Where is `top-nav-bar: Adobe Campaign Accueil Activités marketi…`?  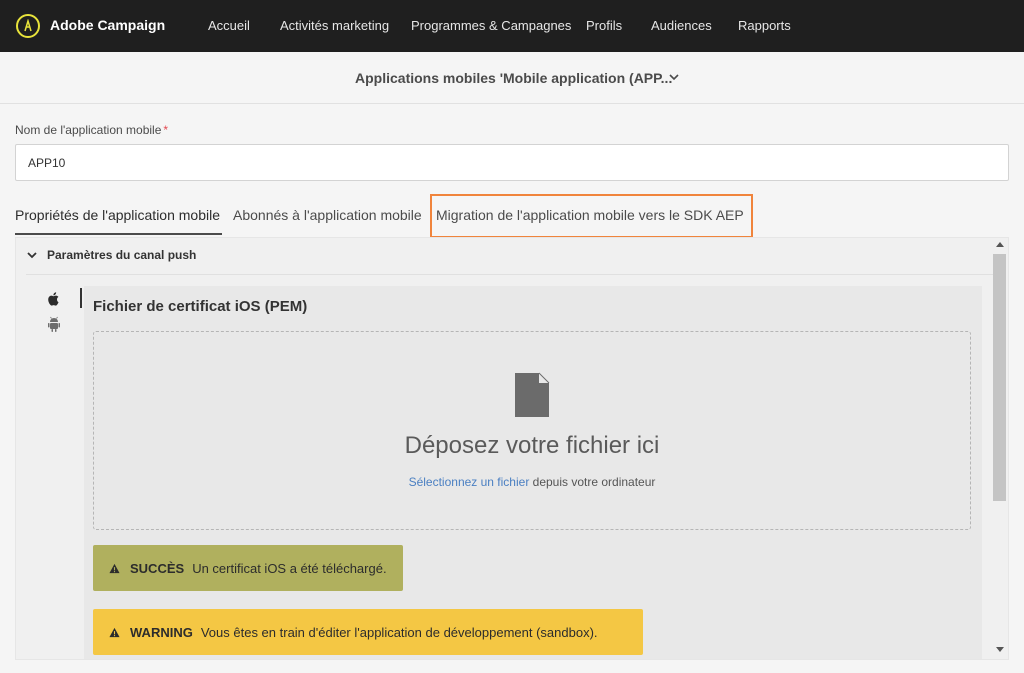
top-nav-bar: Adobe Campaign Accueil Activités marketi… is located at coordinates (512, 26).